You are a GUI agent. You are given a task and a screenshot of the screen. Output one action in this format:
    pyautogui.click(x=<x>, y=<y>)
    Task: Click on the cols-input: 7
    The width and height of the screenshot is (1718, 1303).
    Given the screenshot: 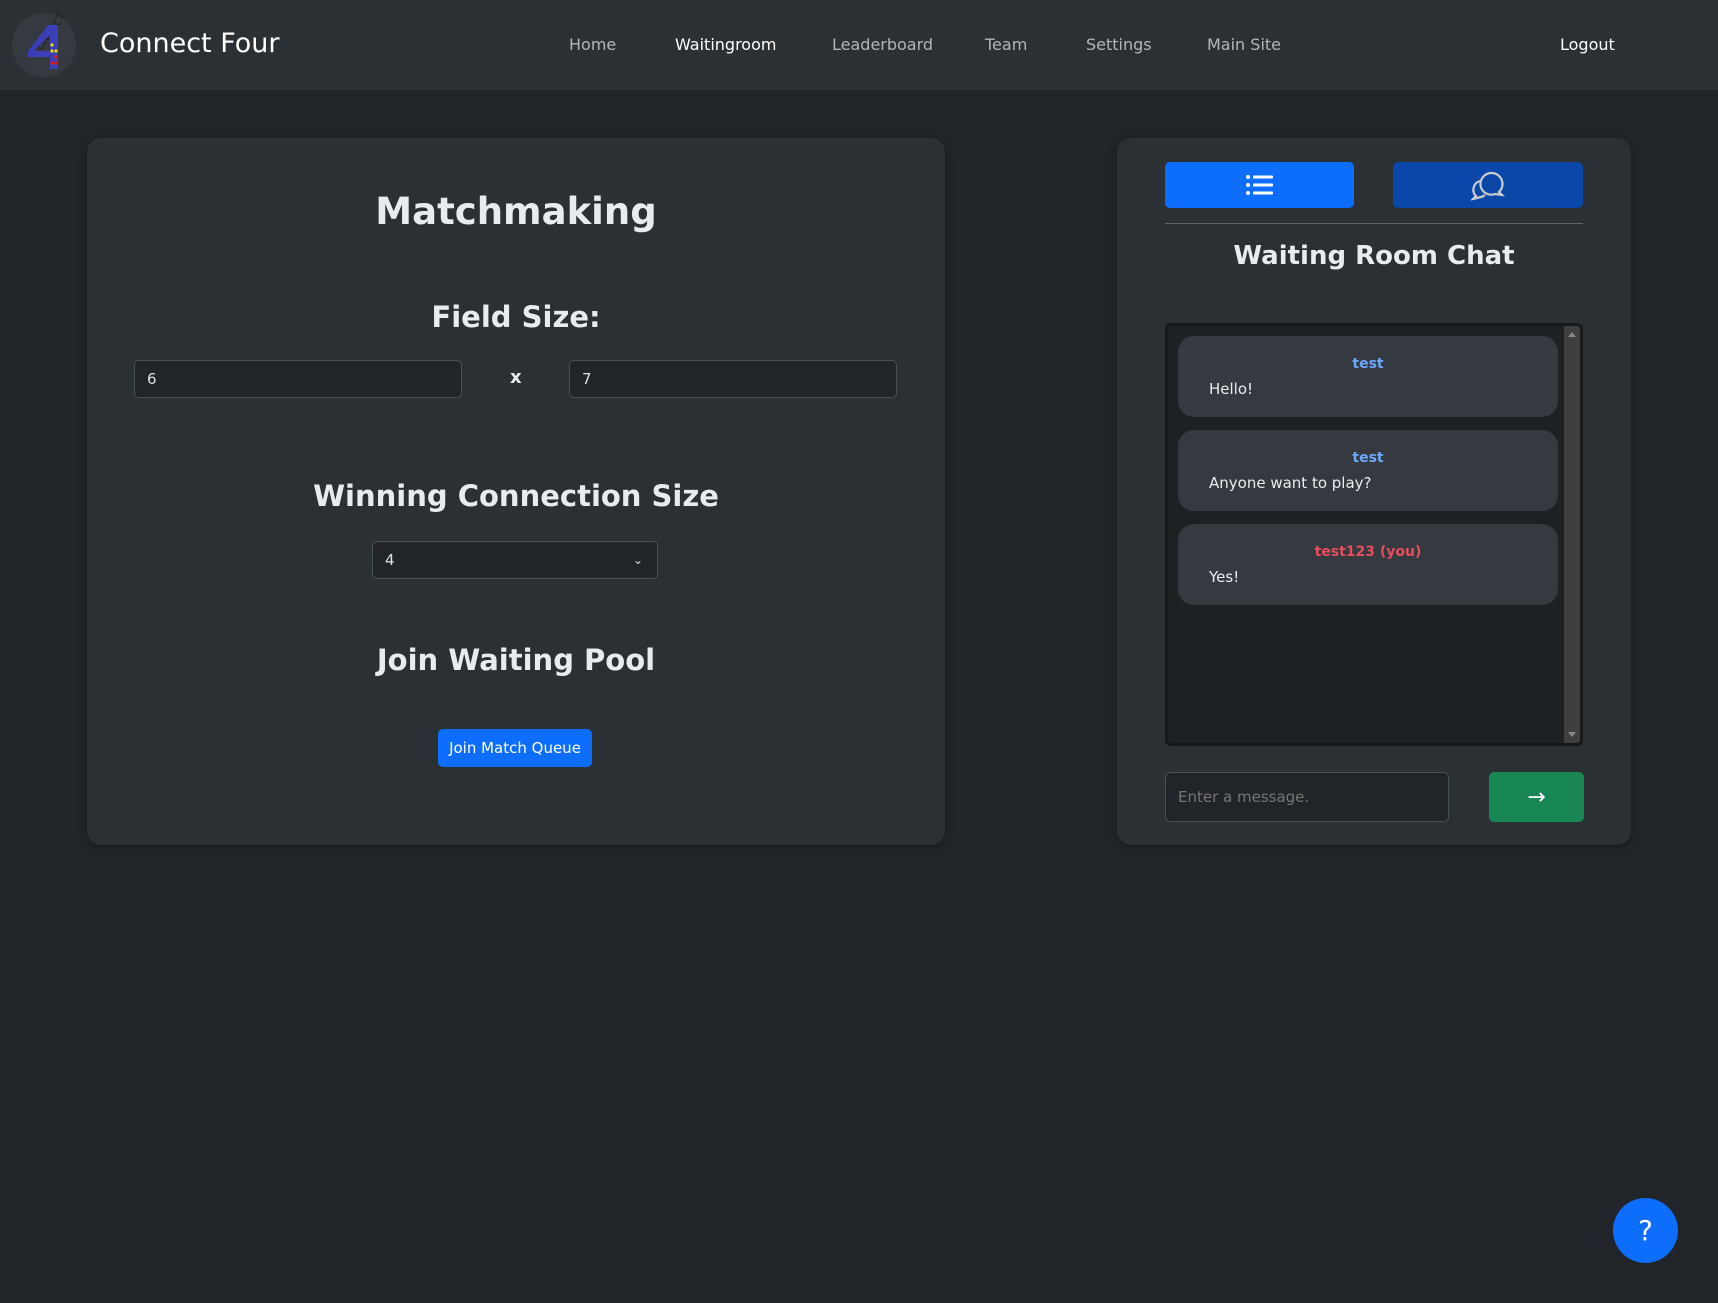 What is the action you would take?
    pyautogui.click(x=733, y=379)
    